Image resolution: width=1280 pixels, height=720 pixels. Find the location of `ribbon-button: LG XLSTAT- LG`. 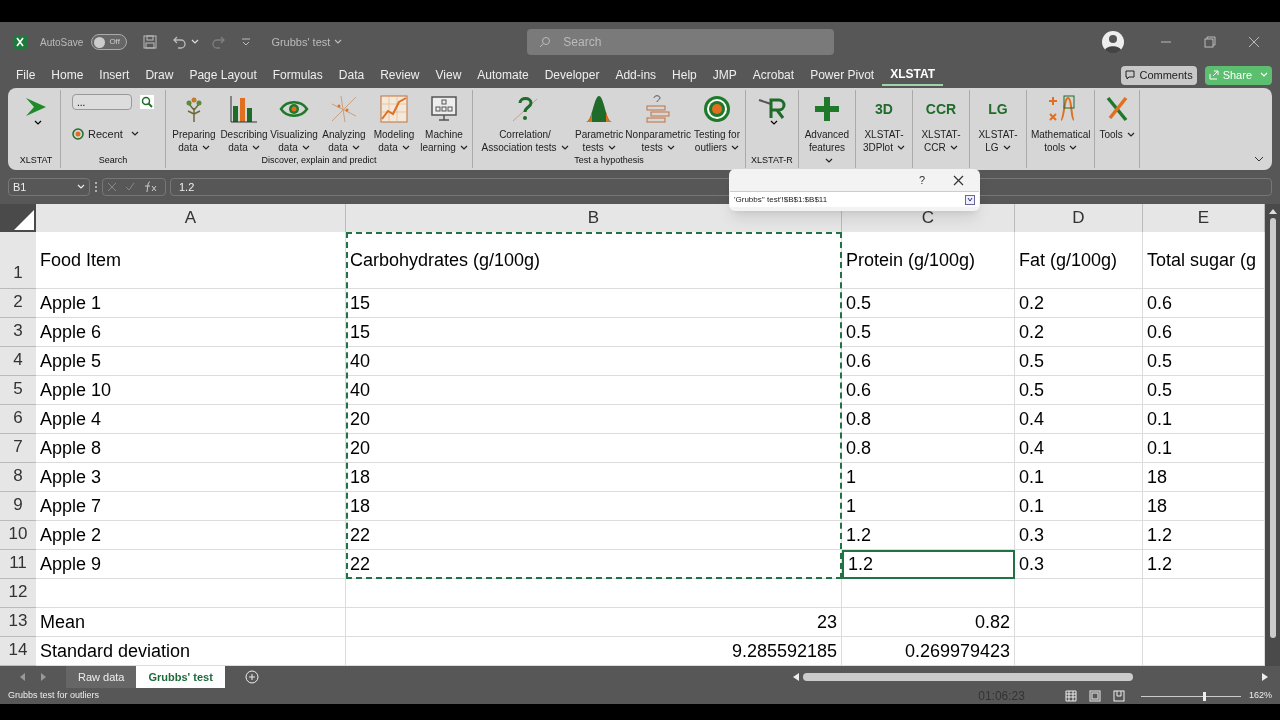

ribbon-button: LG XLSTAT- LG is located at coordinates (997, 122).